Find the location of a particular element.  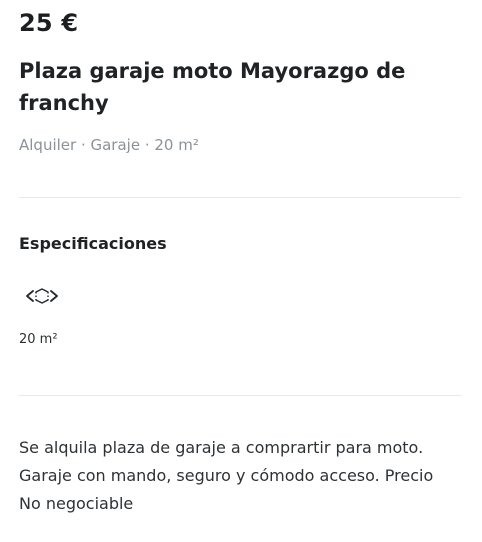

specifications-heading: Especificaciones is located at coordinates (93, 243).